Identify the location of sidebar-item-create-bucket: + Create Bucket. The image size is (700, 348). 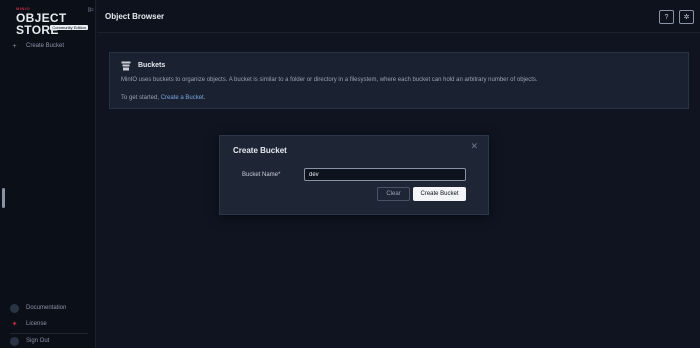
(50, 46).